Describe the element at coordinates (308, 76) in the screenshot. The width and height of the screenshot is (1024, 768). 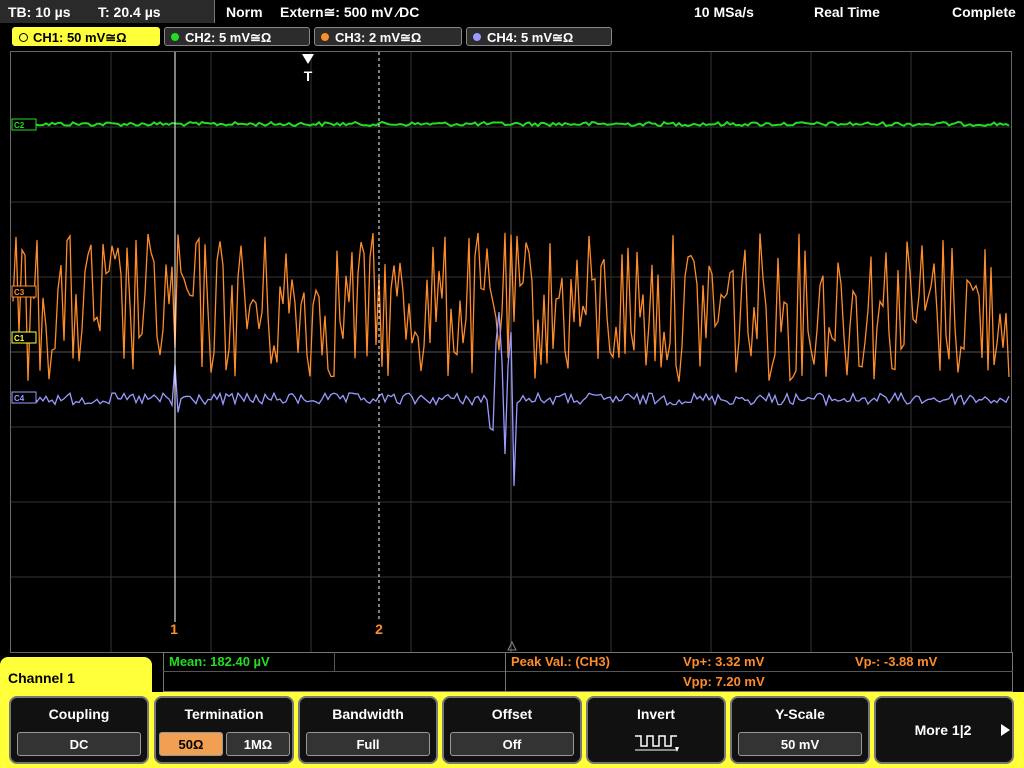
I see `trigger-marker-label: T` at that location.